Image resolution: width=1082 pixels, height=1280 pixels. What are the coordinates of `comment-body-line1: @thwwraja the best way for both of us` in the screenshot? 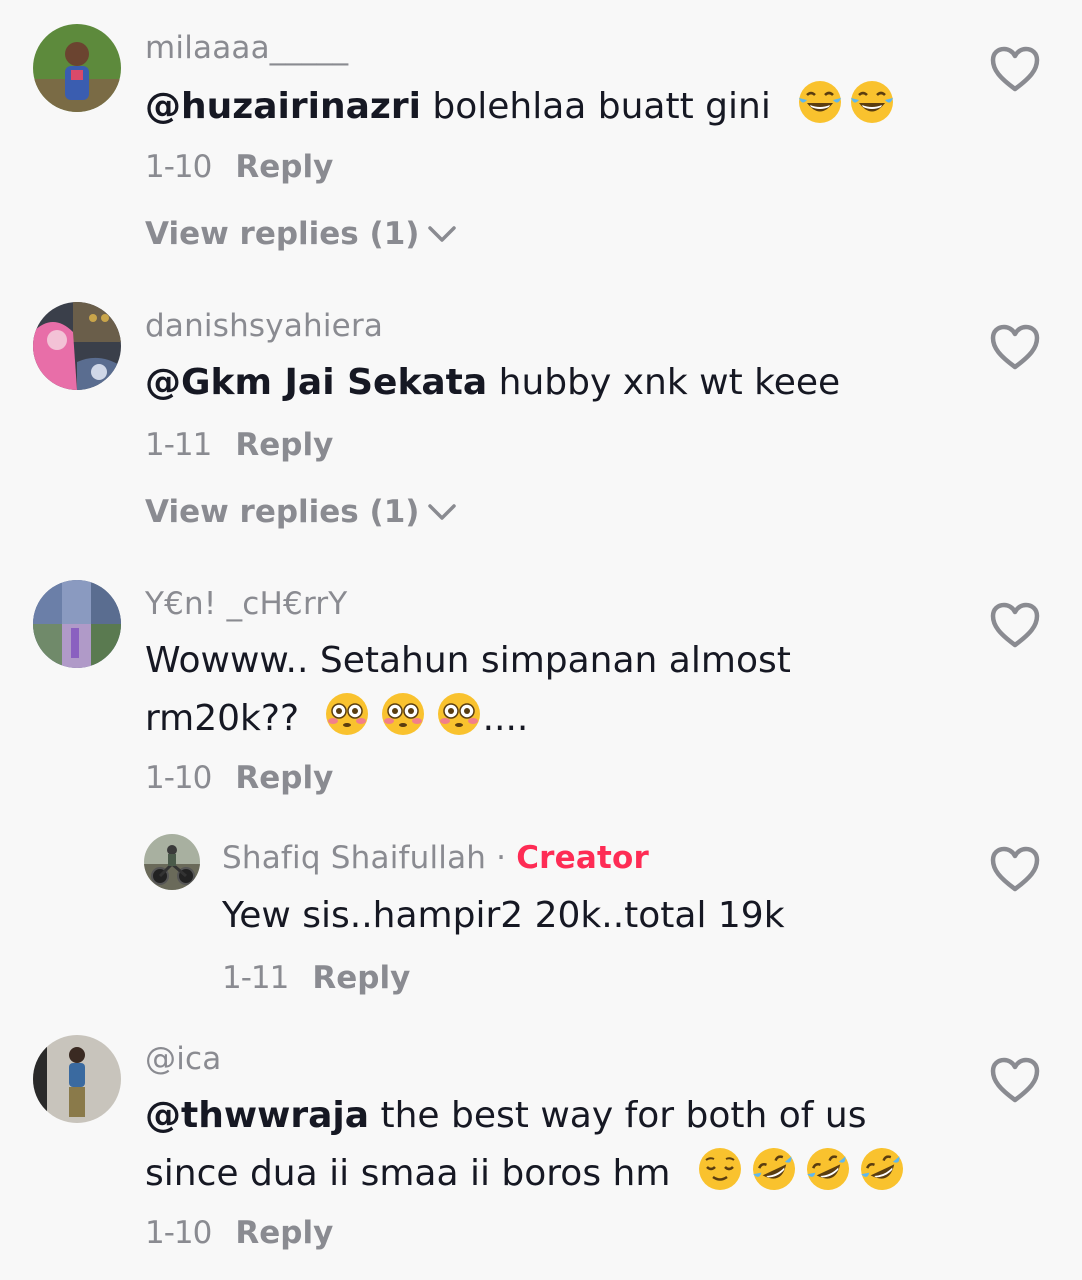 It's located at (525, 1116).